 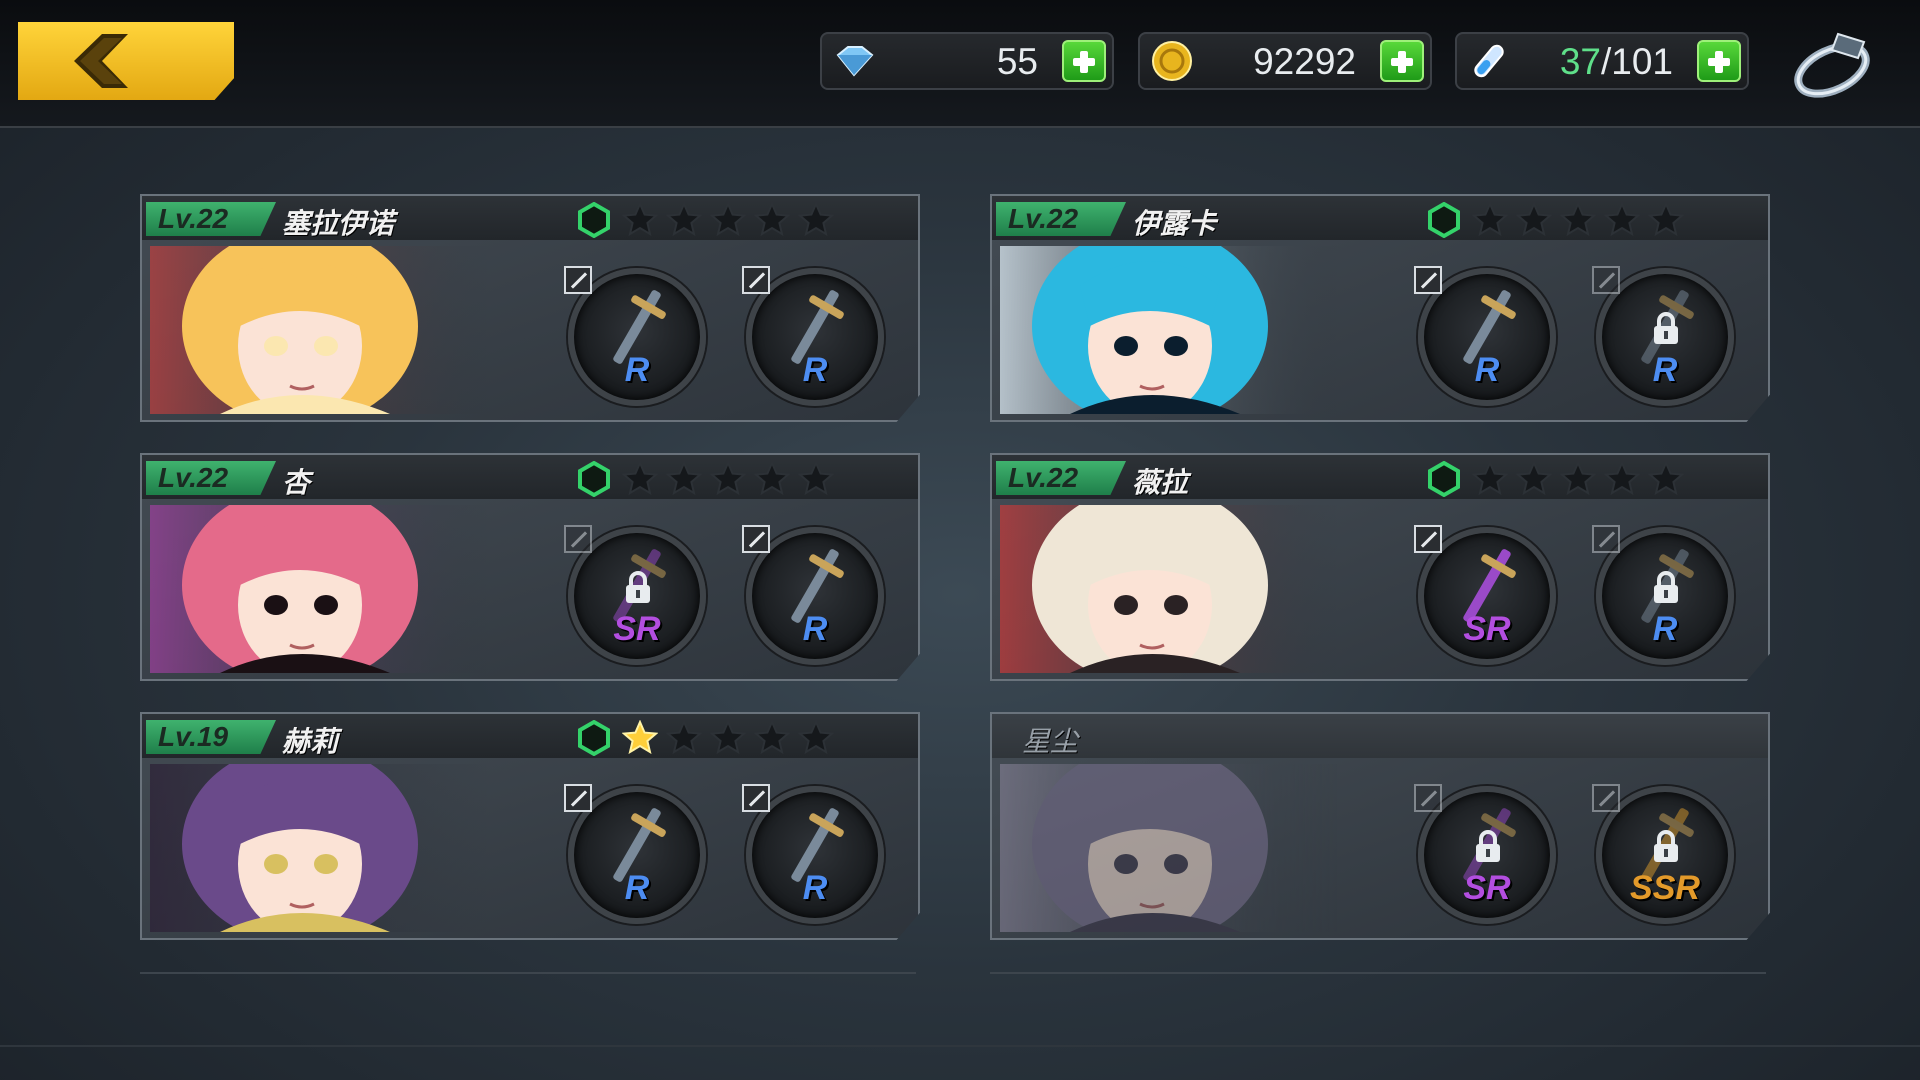 I want to click on rarity-label: SSR, so click(x=1665, y=888).